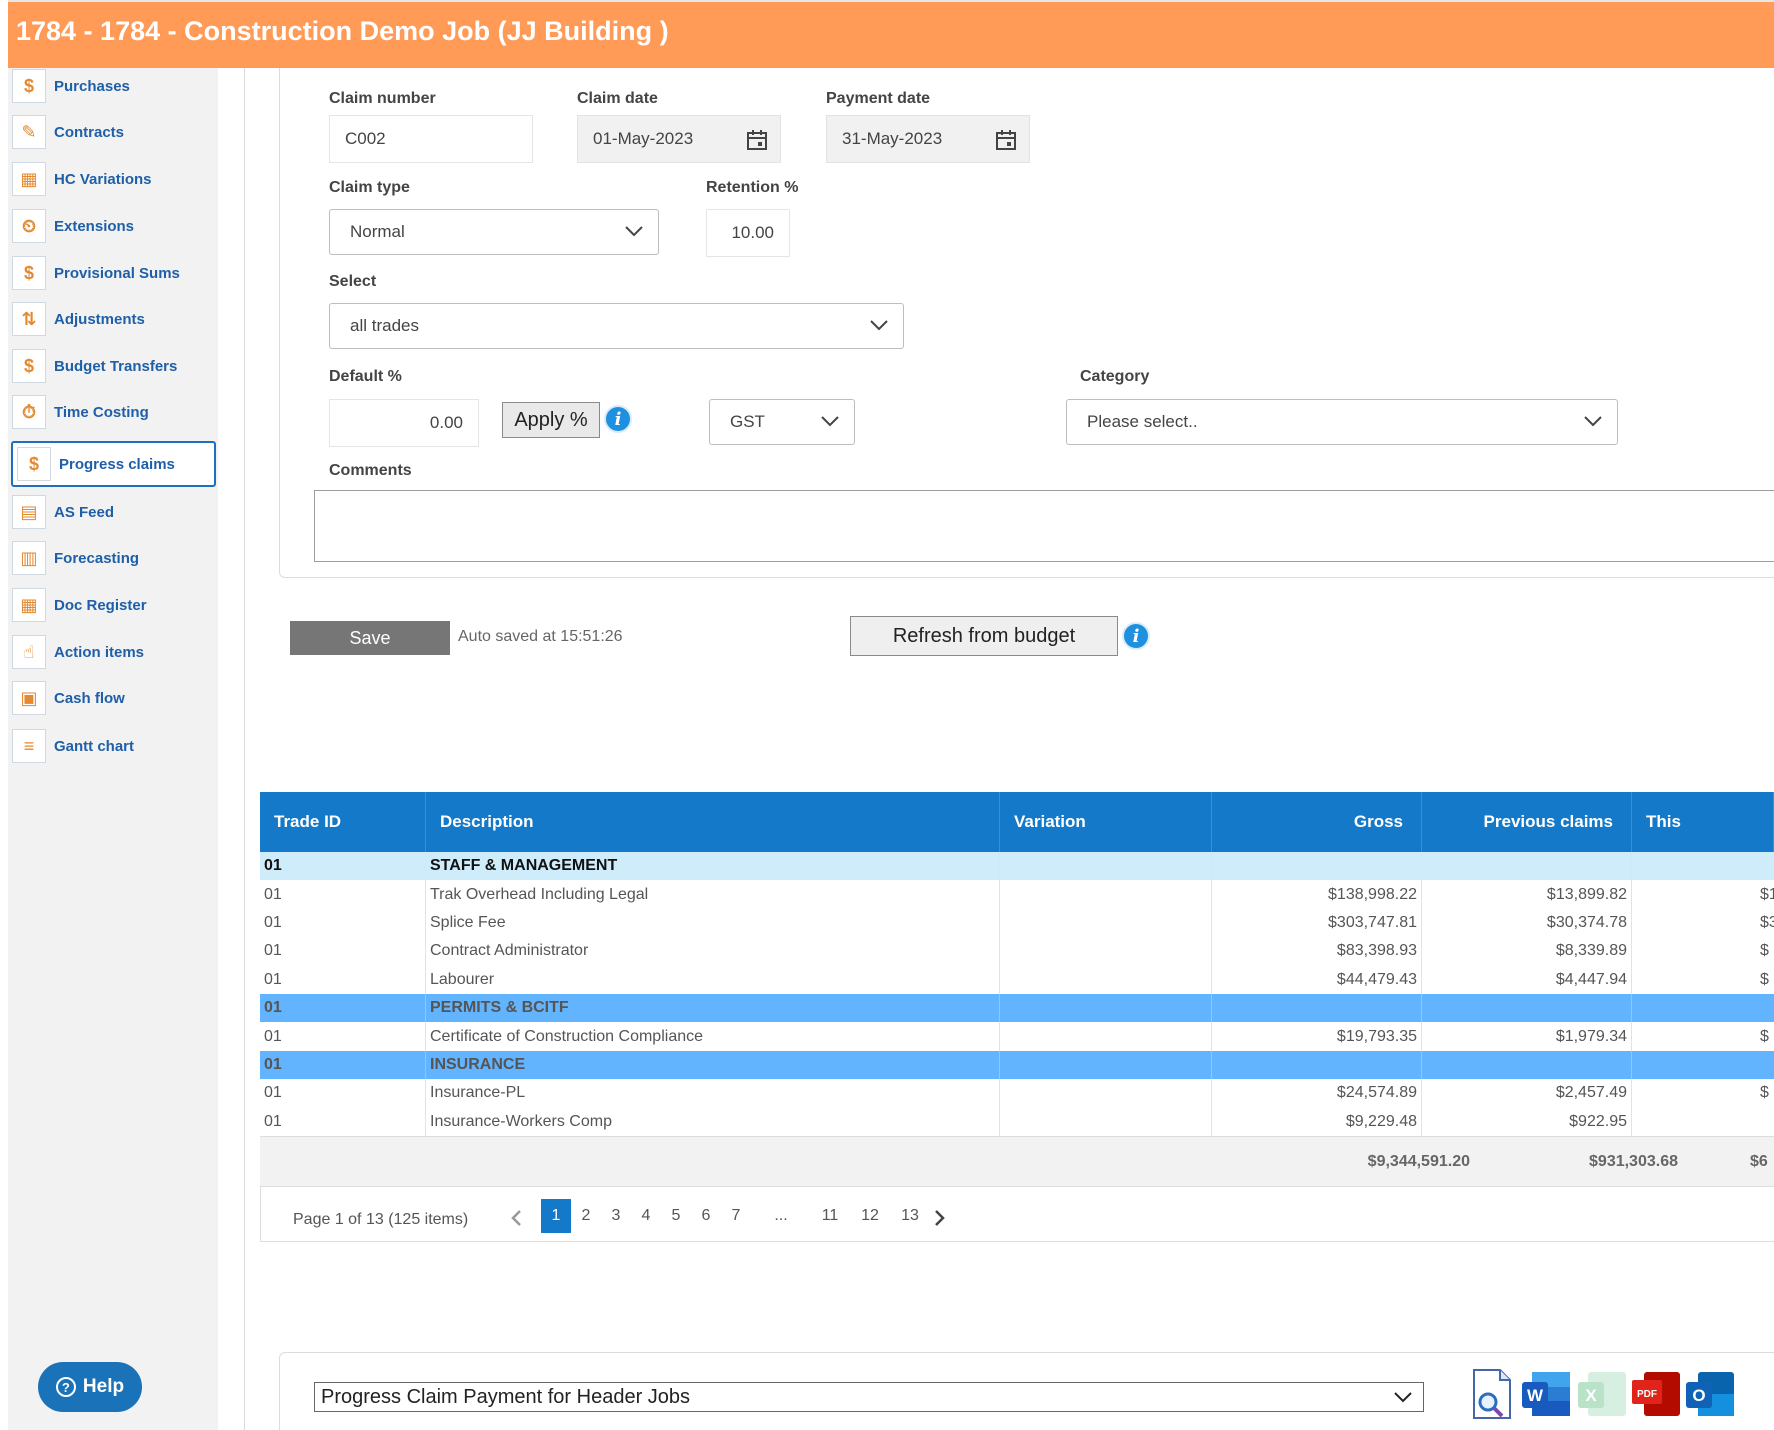  What do you see at coordinates (112, 366) in the screenshot?
I see `sidebar-item-budget-transfers: $ Budget Transfers` at bounding box center [112, 366].